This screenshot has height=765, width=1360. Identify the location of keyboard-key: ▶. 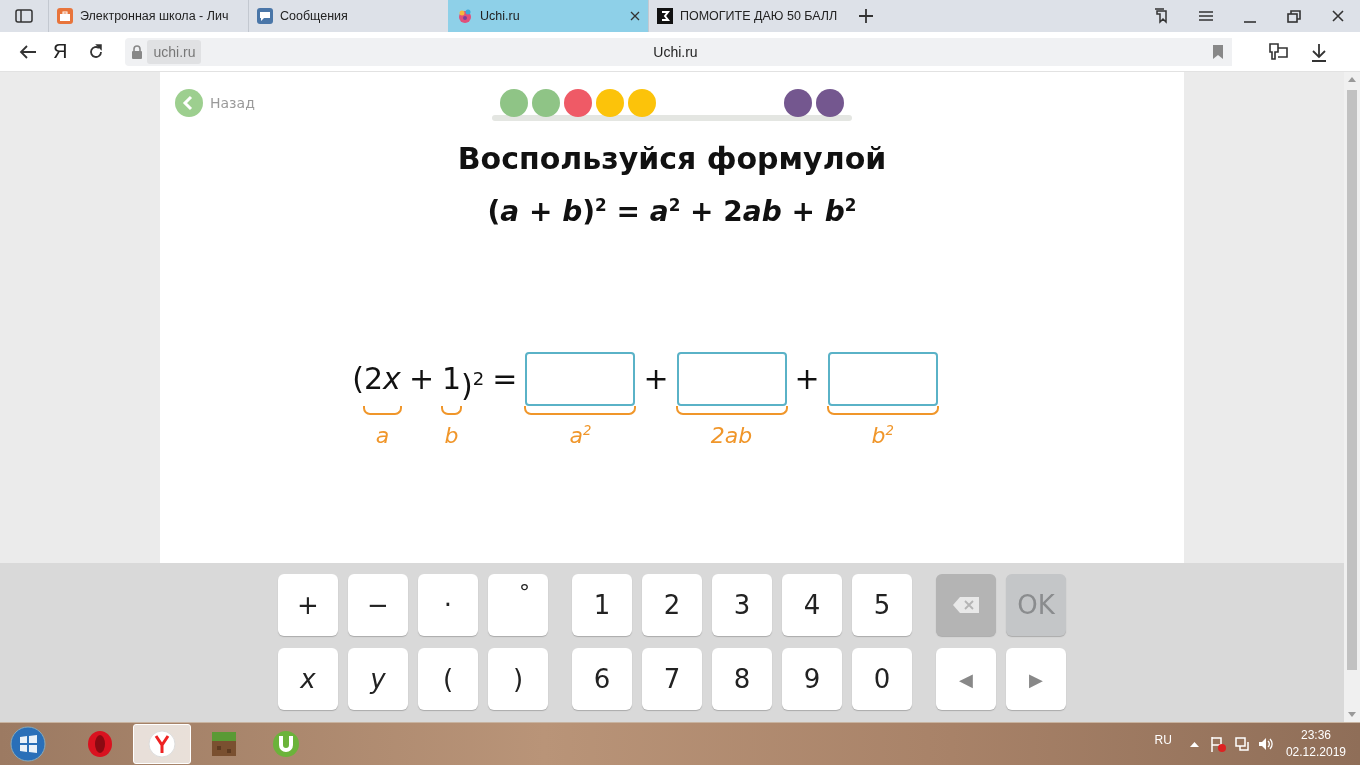
(1036, 679).